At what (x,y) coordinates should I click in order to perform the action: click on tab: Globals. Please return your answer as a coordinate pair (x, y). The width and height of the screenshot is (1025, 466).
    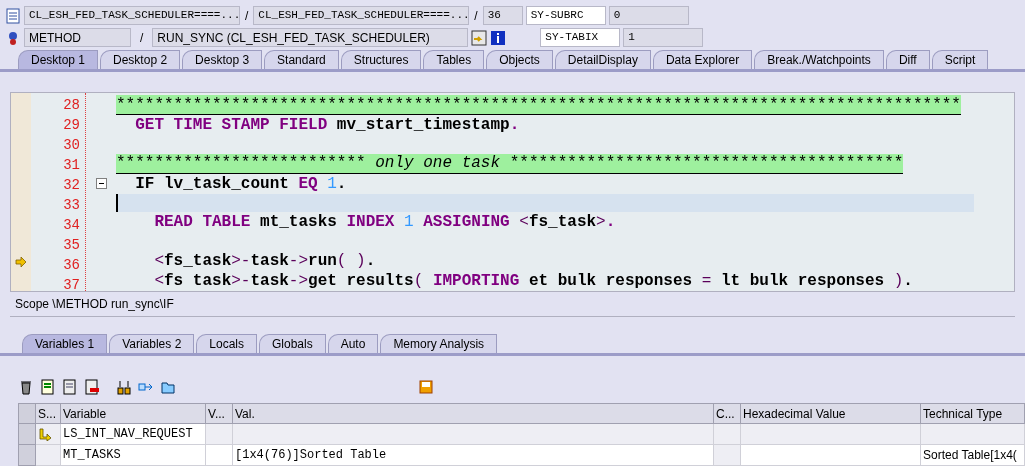
    Looking at the image, I should click on (292, 343).